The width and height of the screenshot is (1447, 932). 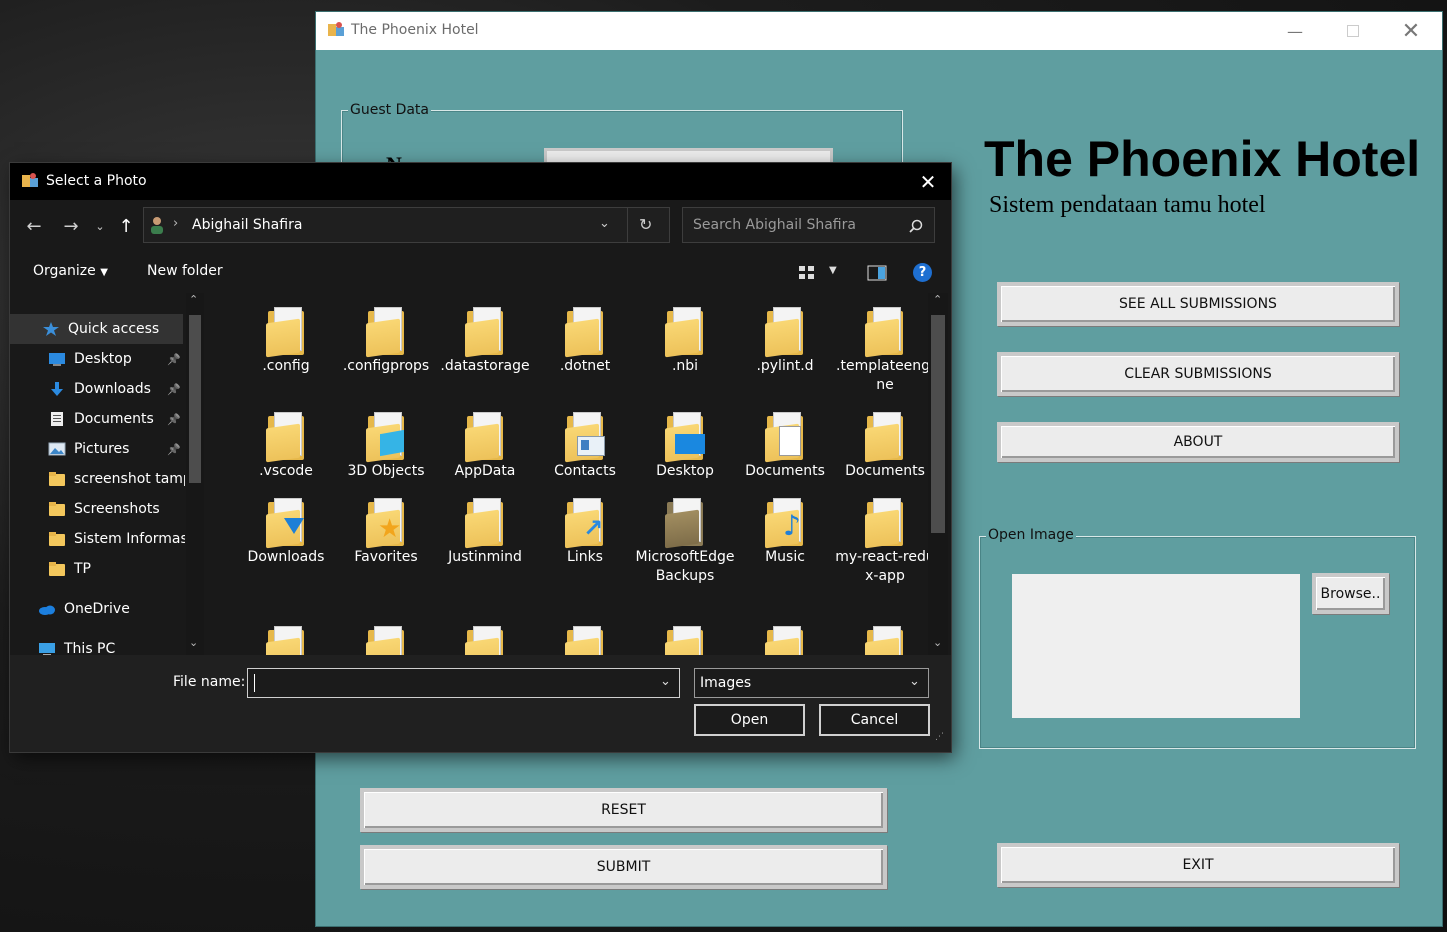 What do you see at coordinates (604, 223) in the screenshot?
I see `address-dropdown-icon: ⌄` at bounding box center [604, 223].